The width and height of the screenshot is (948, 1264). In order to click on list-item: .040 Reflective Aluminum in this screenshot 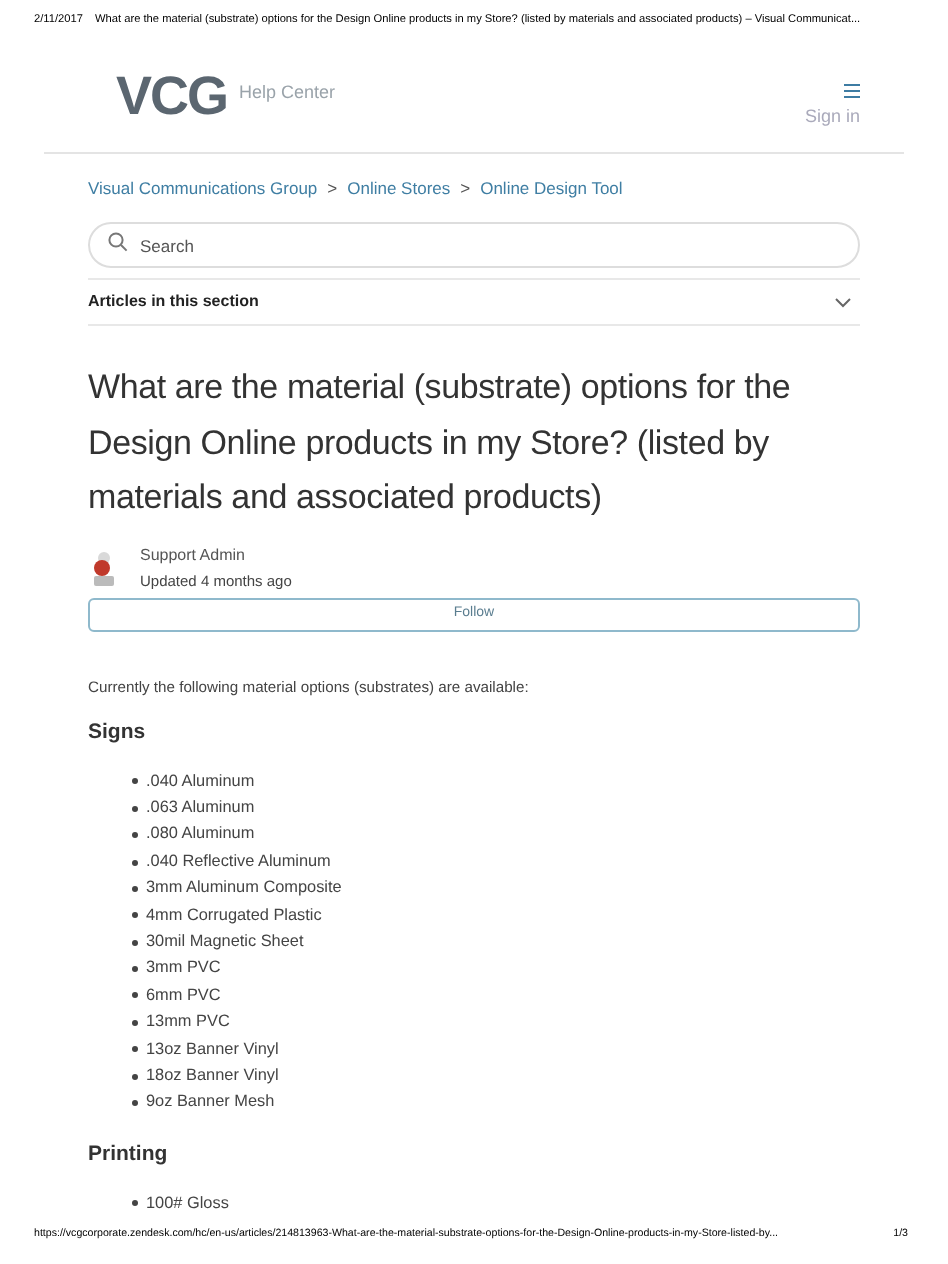, I will do `click(238, 861)`.